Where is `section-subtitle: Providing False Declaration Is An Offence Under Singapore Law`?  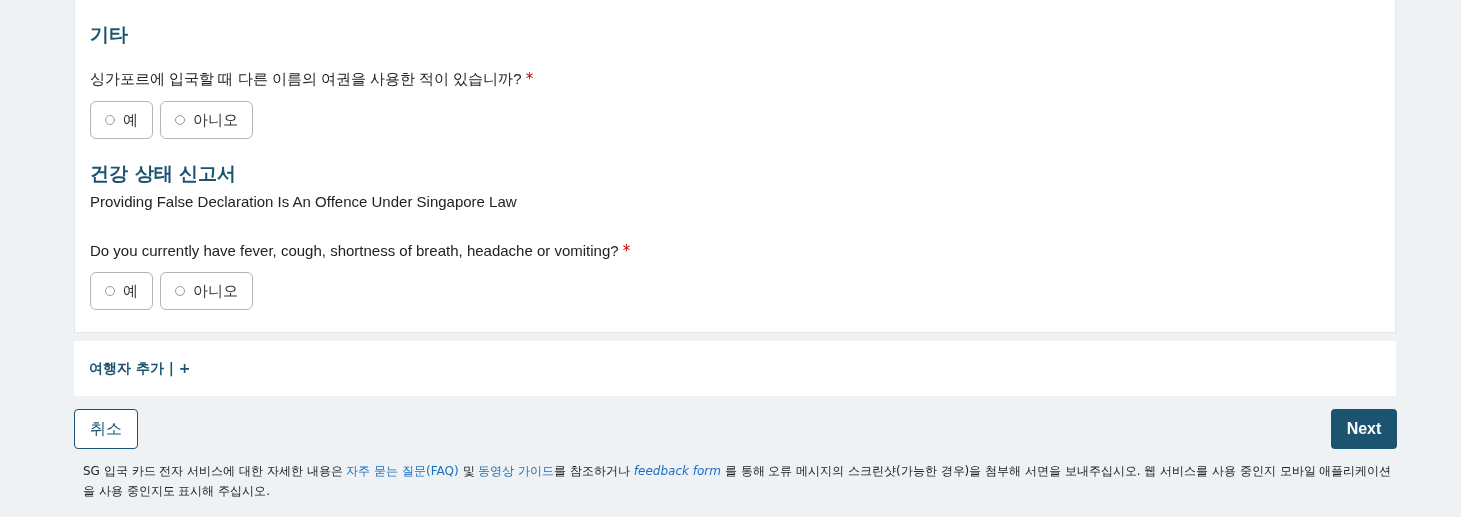 section-subtitle: Providing False Declaration Is An Offence Under Singapore Law is located at coordinates (304, 201).